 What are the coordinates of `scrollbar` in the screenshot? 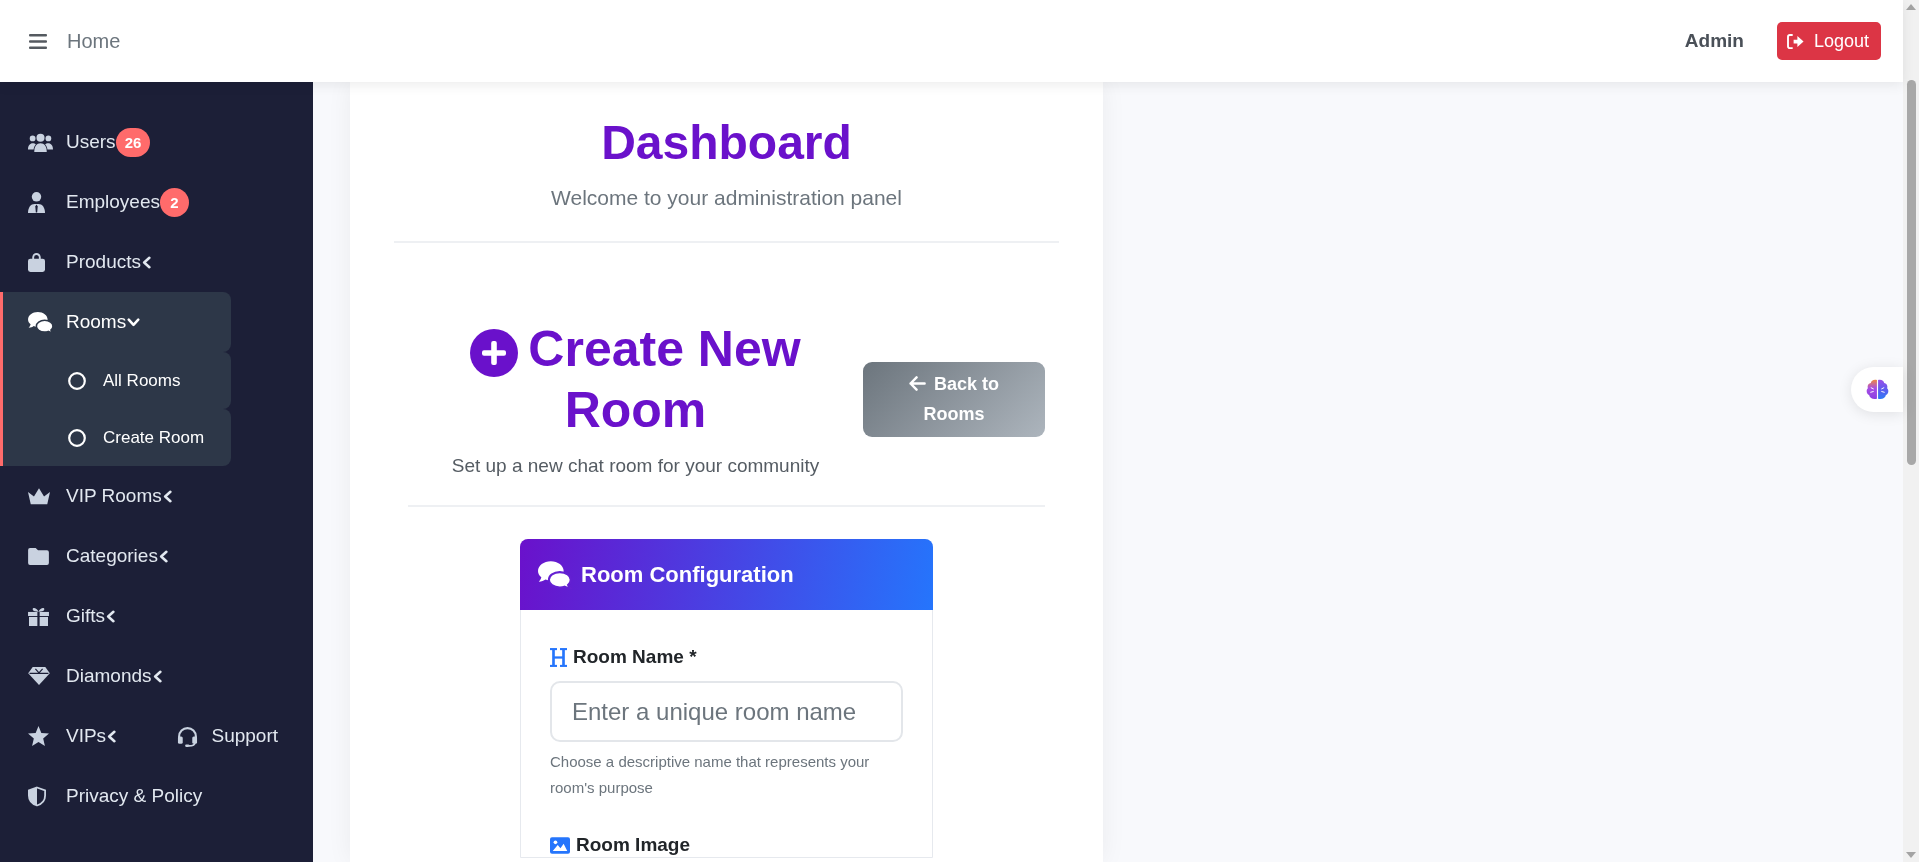 It's located at (1911, 431).